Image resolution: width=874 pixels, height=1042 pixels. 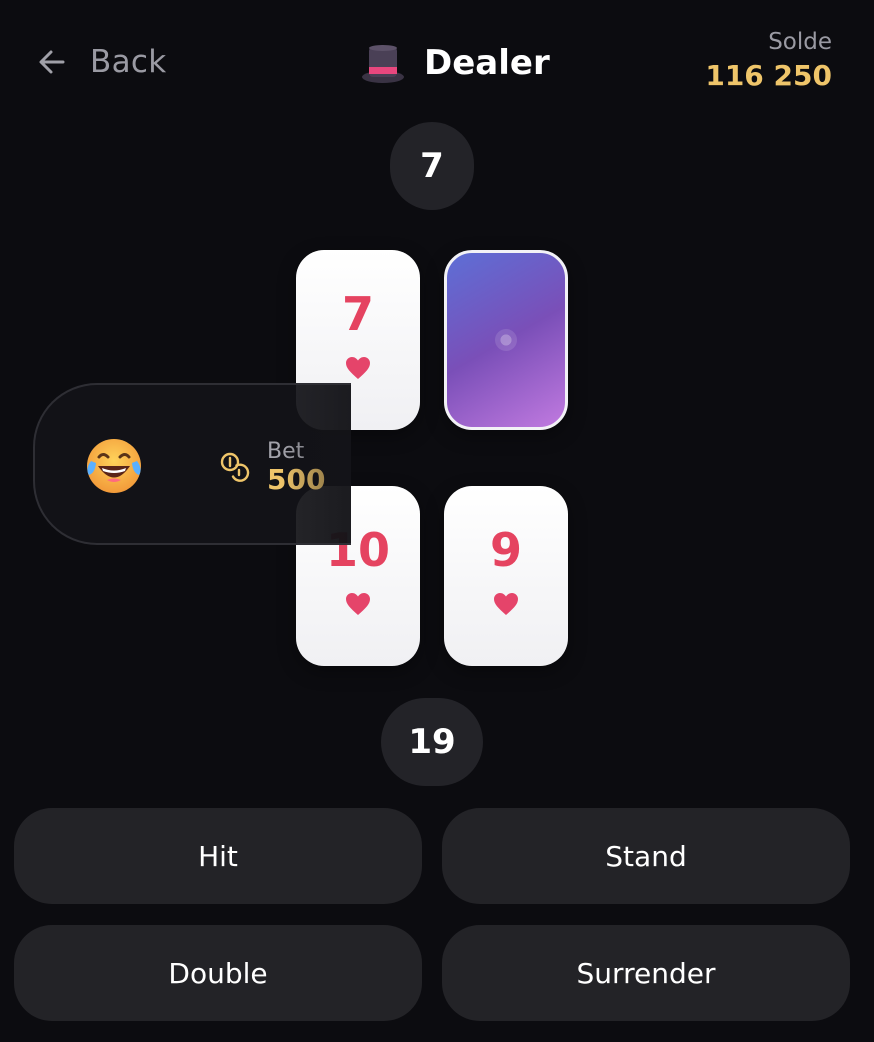 I want to click on balance-label: Solde, so click(x=800, y=42).